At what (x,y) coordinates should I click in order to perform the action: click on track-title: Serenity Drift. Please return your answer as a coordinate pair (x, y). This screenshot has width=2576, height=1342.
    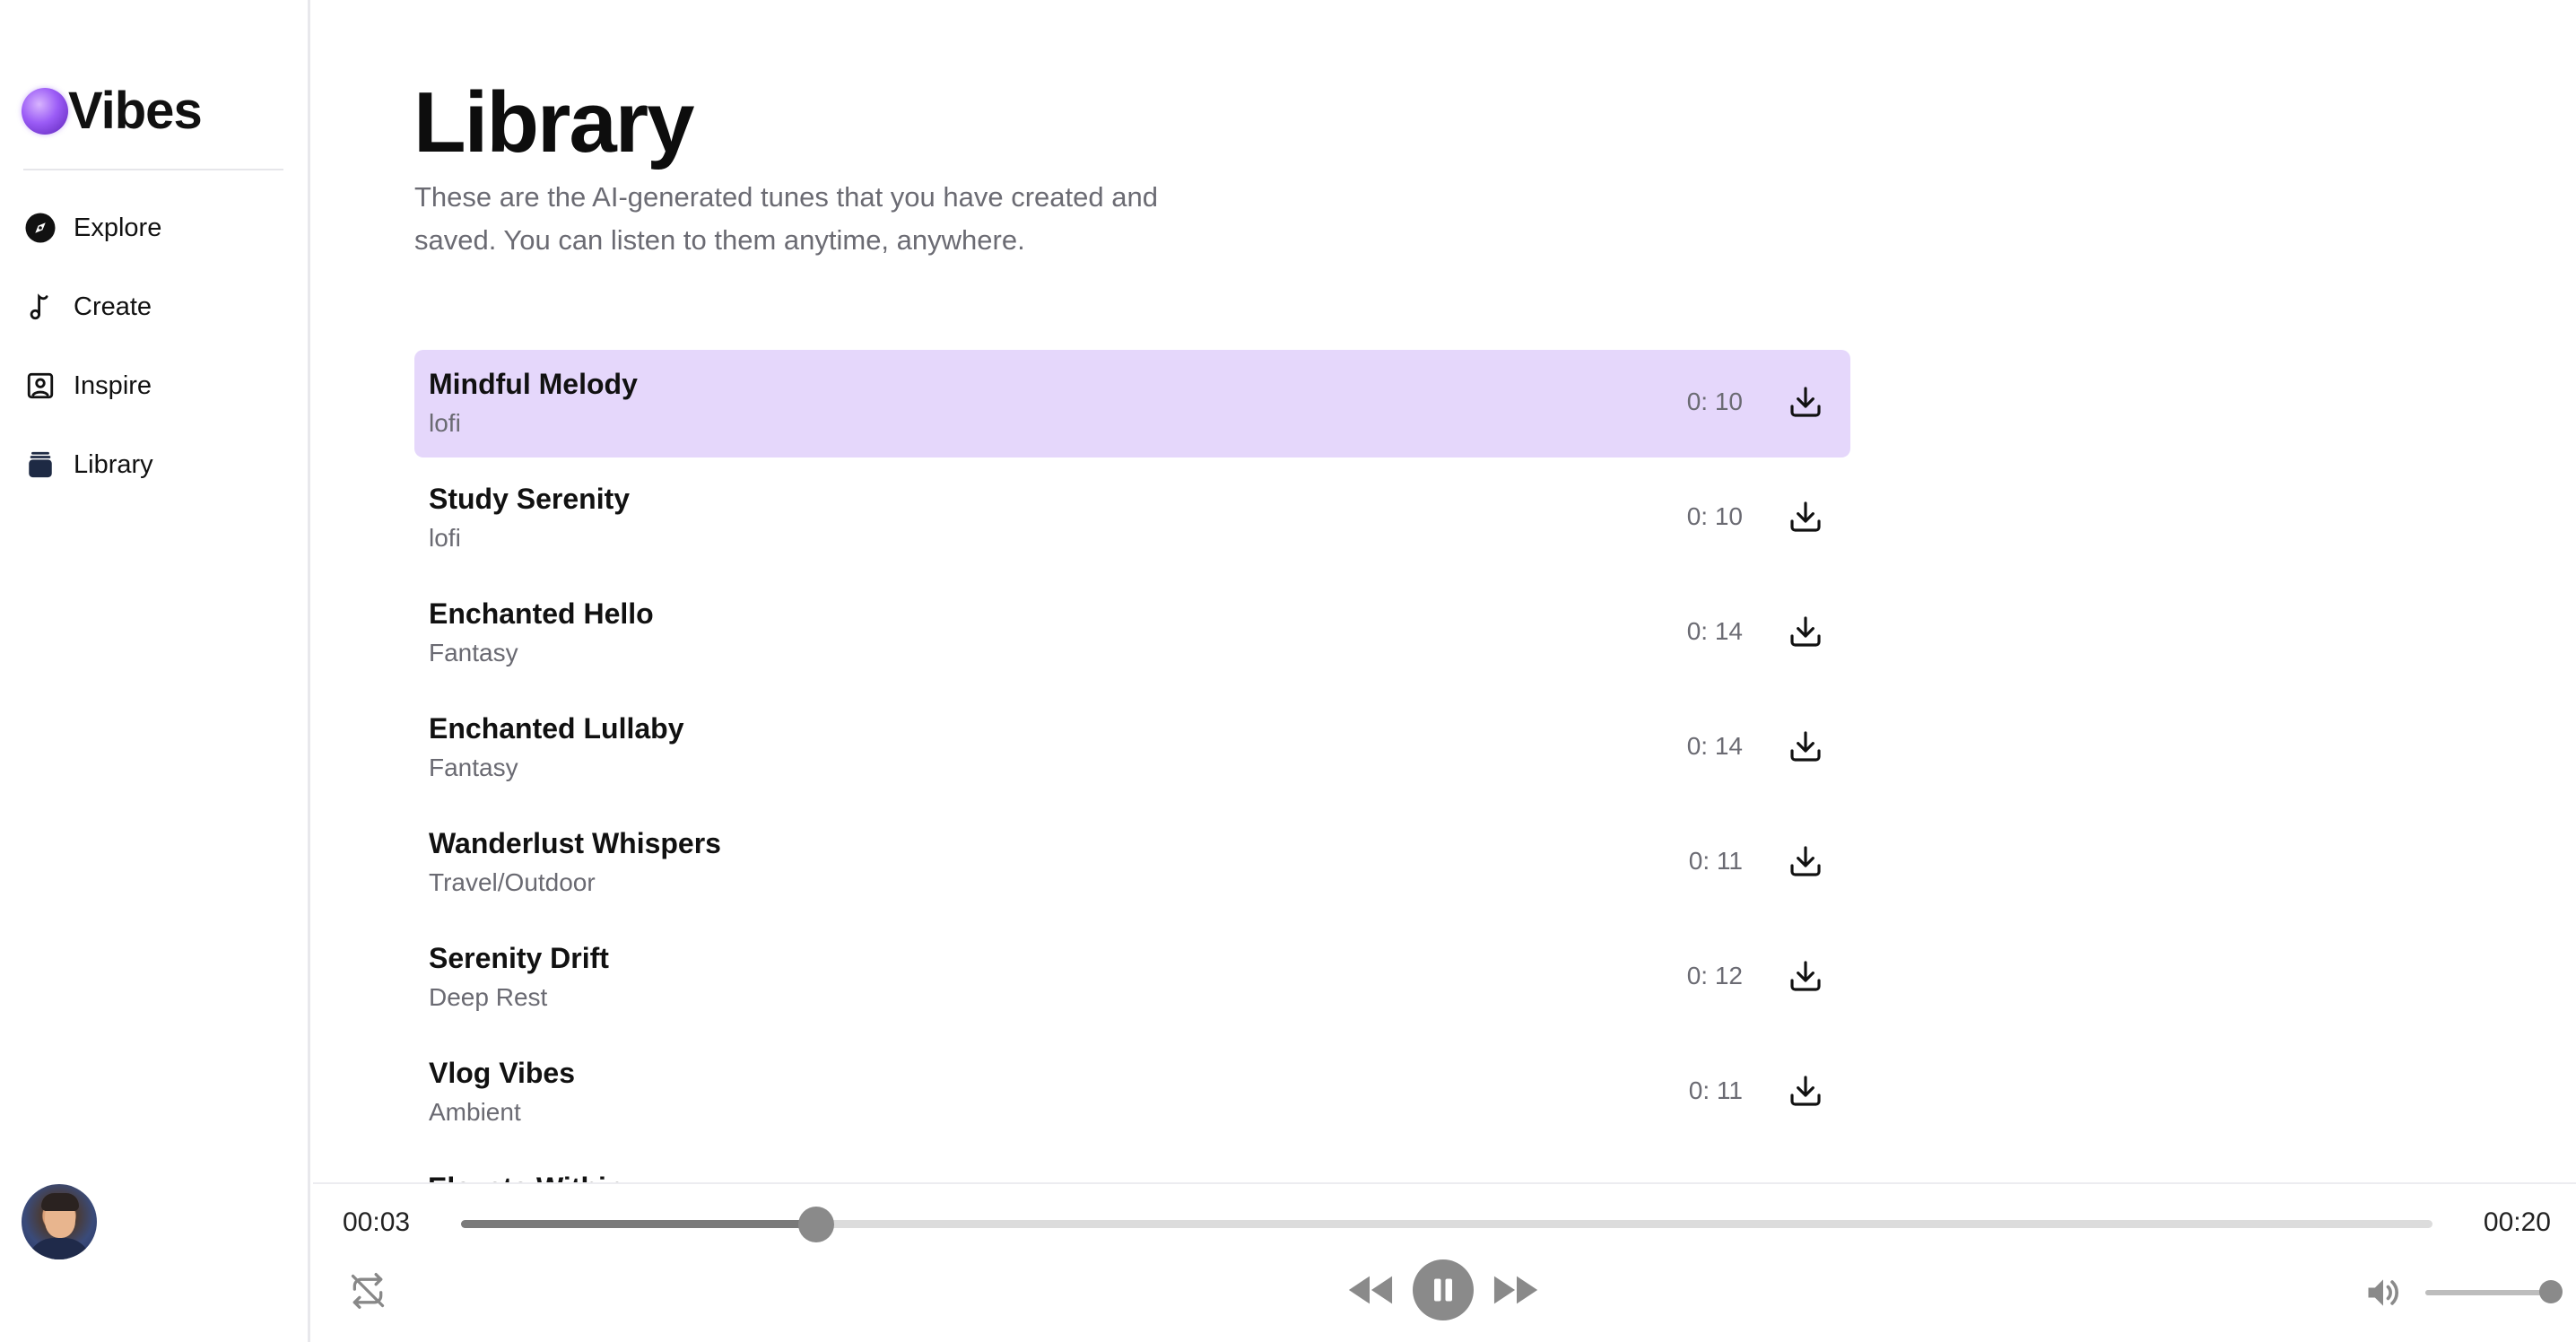
    Looking at the image, I should click on (519, 958).